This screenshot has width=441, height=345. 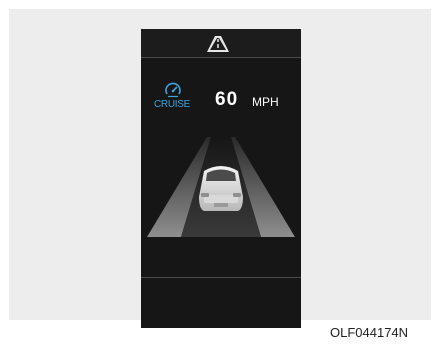 What do you see at coordinates (221, 277) in the screenshot?
I see `bottom-divider` at bounding box center [221, 277].